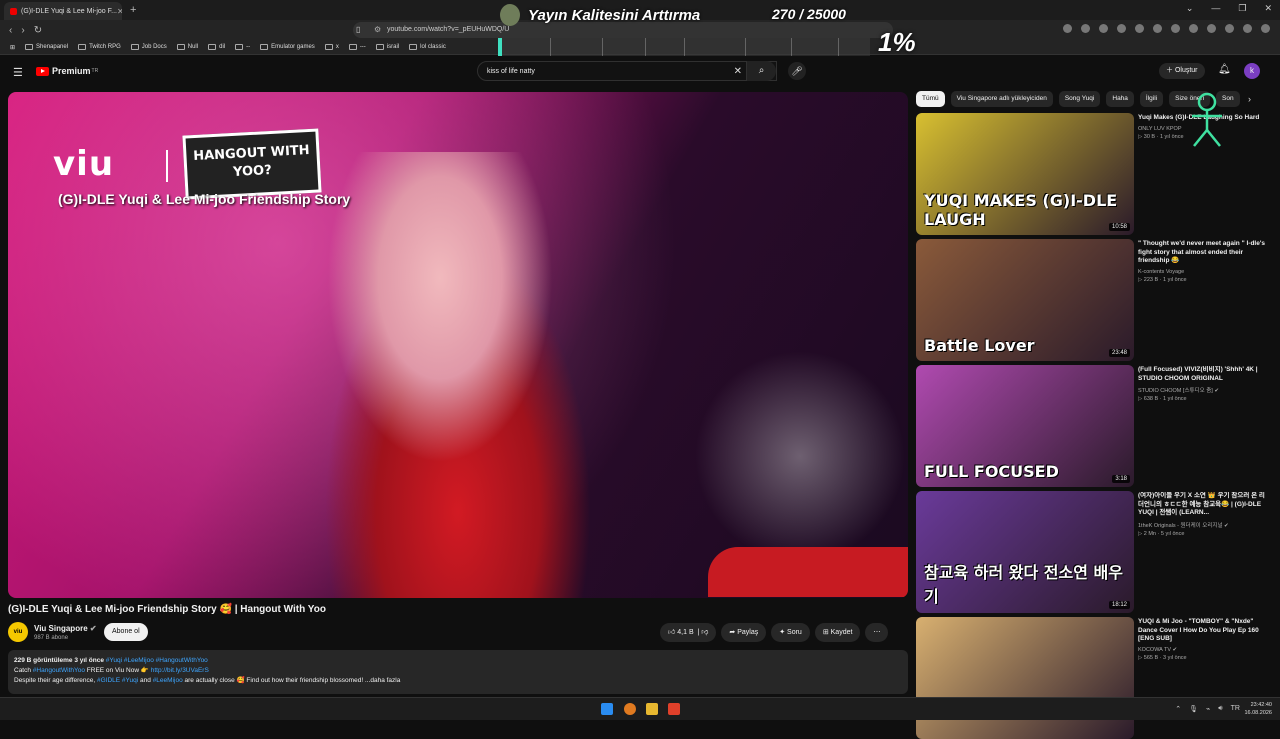  I want to click on back-icon: ‹, so click(10, 30).